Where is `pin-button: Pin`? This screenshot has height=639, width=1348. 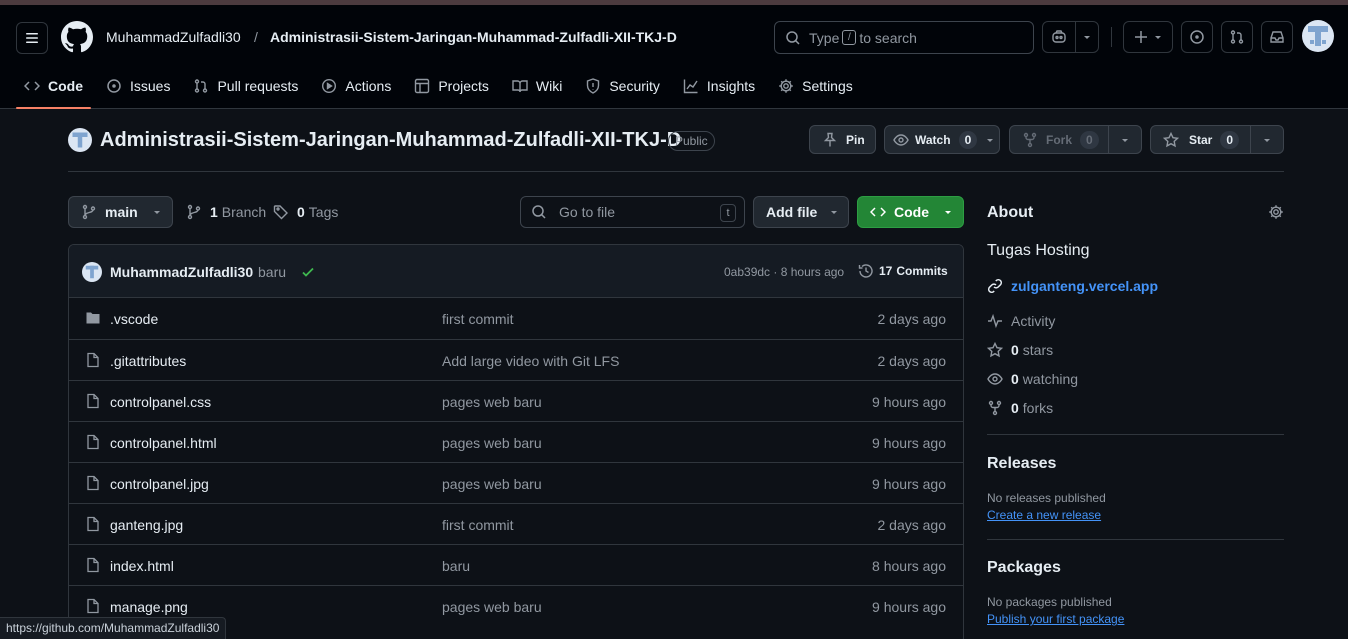 pin-button: Pin is located at coordinates (842, 139).